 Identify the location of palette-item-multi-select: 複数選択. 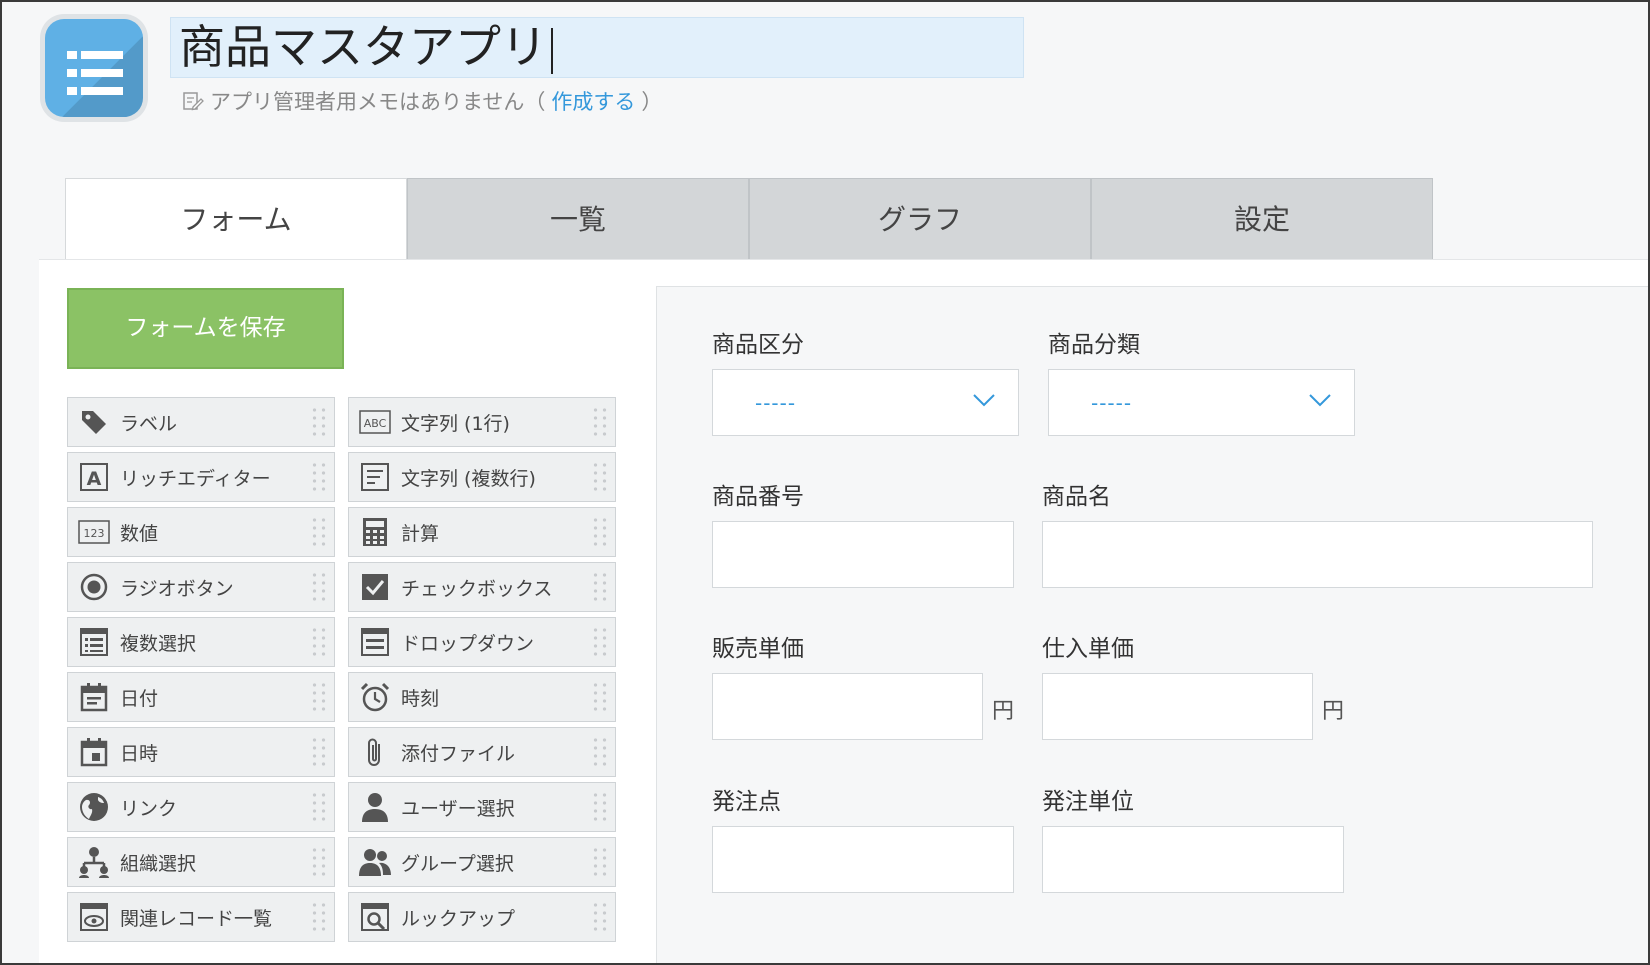
(201, 642).